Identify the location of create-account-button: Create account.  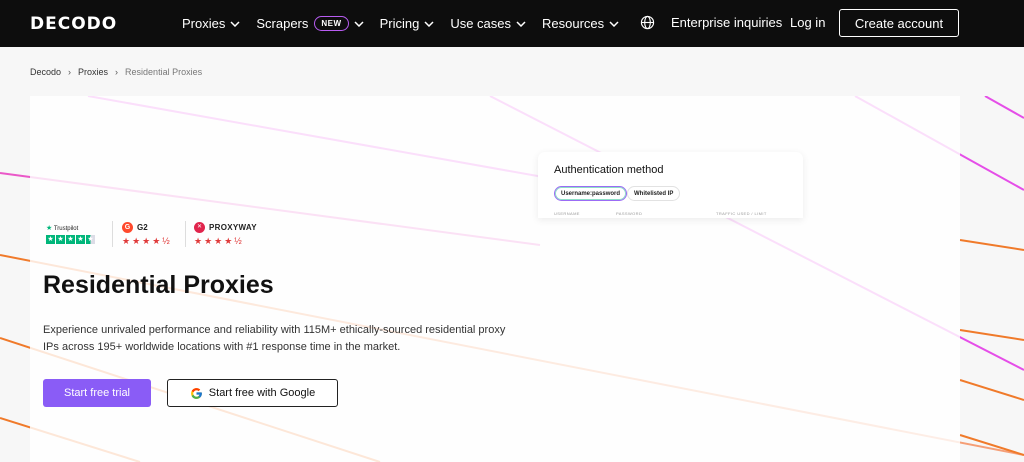
(899, 23).